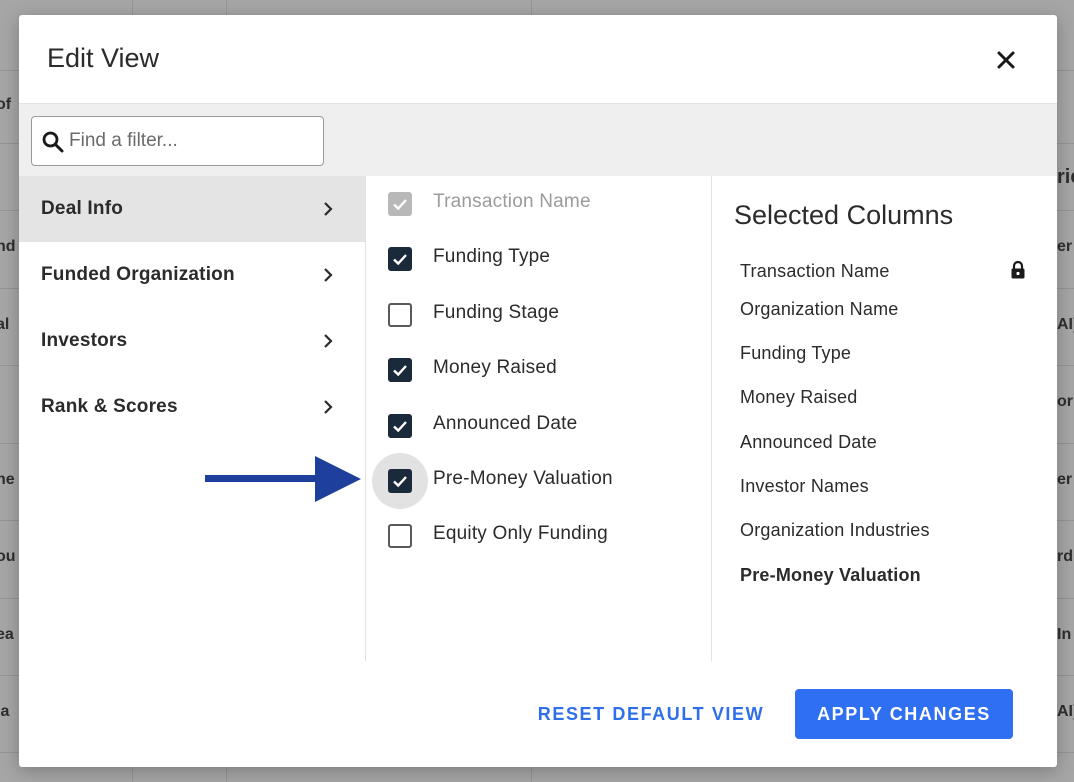  Describe the element at coordinates (84, 340) in the screenshot. I see `category-label: Investors` at that location.